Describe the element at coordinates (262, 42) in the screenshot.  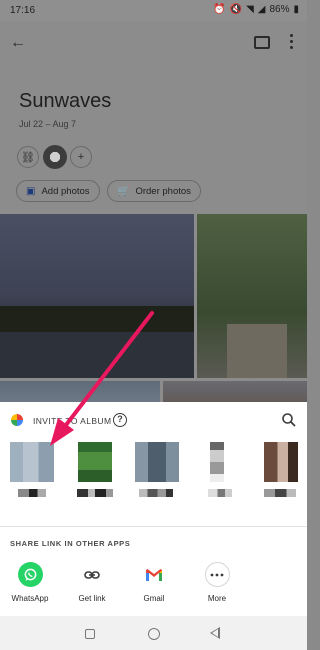
I see `comment-icon` at that location.